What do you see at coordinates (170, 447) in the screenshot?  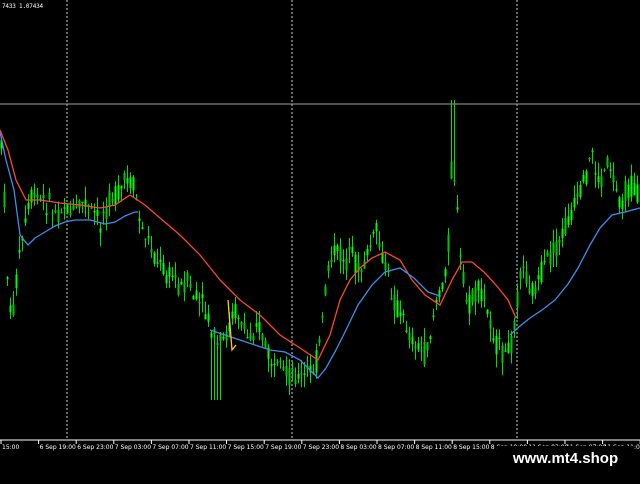 I see `x-tick-label: 7 Sep 07:00` at bounding box center [170, 447].